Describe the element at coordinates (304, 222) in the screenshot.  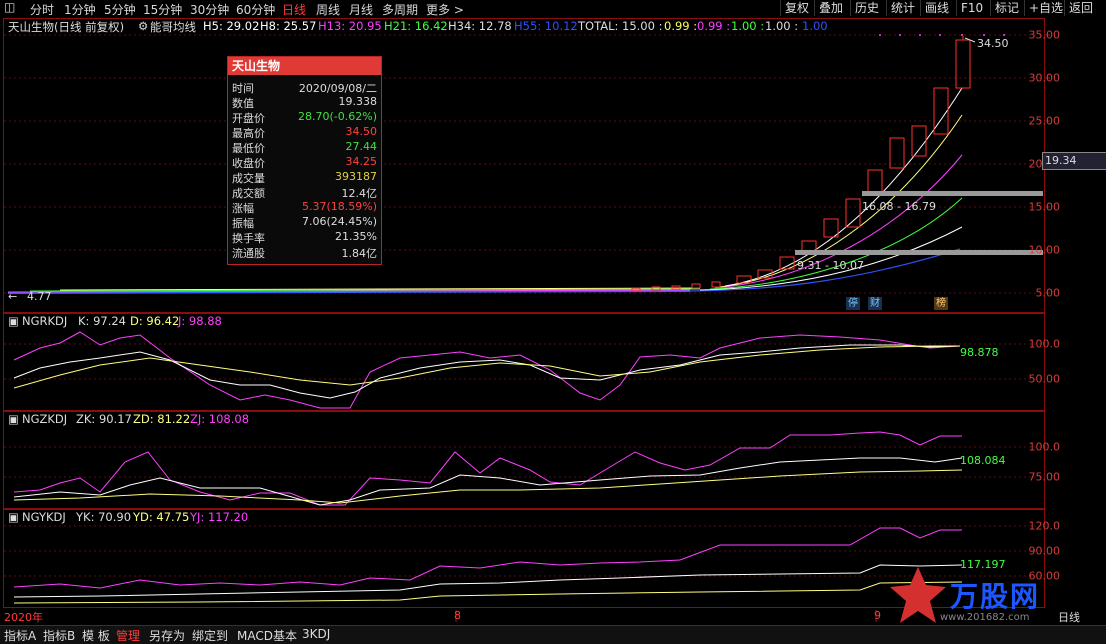
I see `tooltip-row: 振幅 7.06(24.45%)` at that location.